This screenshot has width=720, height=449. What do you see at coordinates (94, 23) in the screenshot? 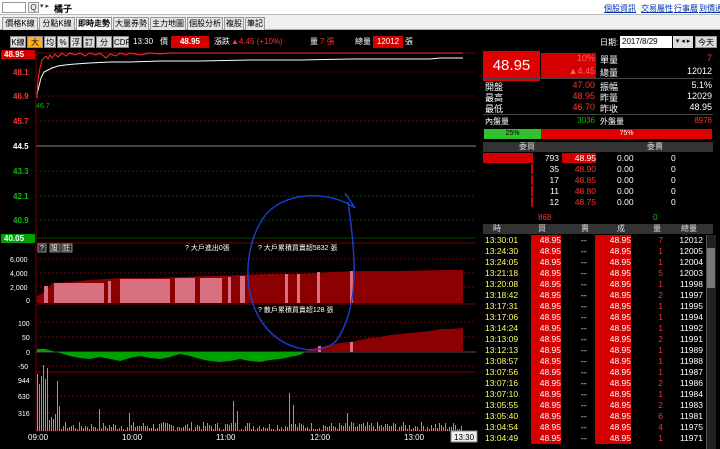
I see `tab-realtime: 即時走勢` at bounding box center [94, 23].